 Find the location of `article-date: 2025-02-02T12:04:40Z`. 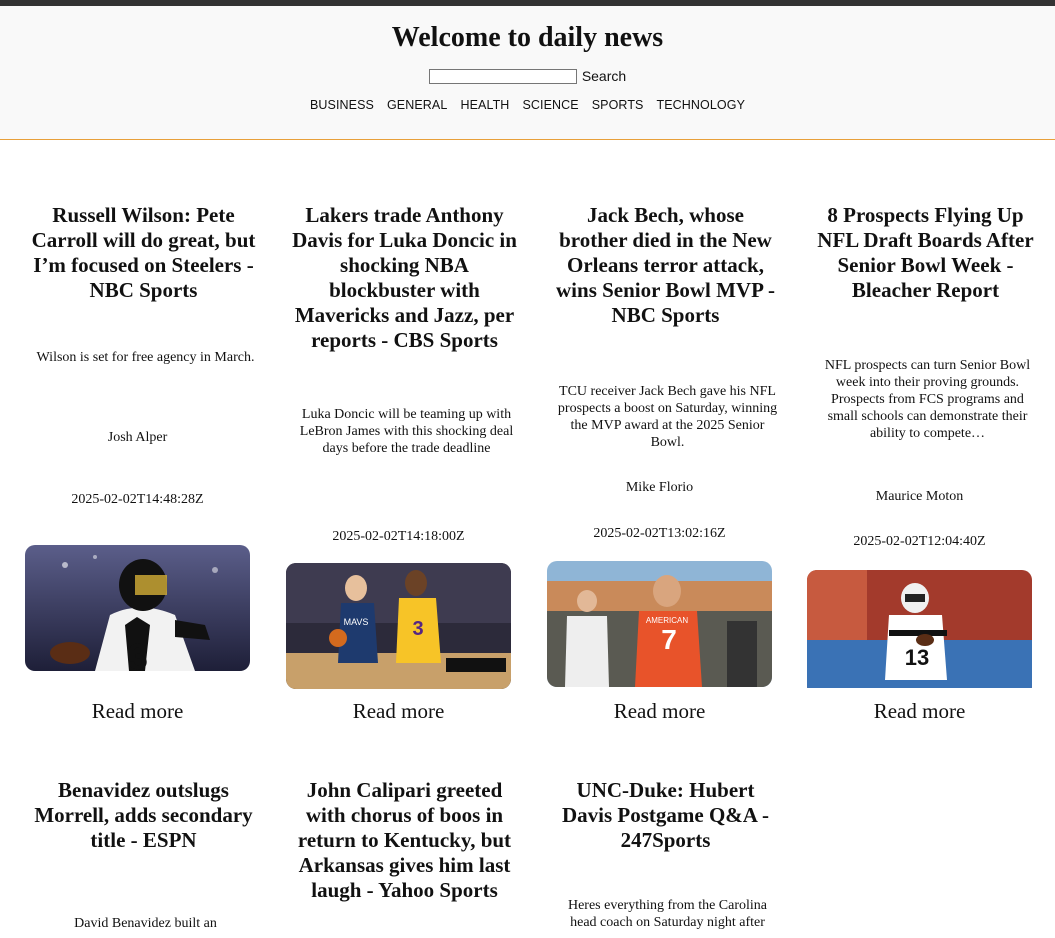

article-date: 2025-02-02T12:04:40Z is located at coordinates (919, 541).